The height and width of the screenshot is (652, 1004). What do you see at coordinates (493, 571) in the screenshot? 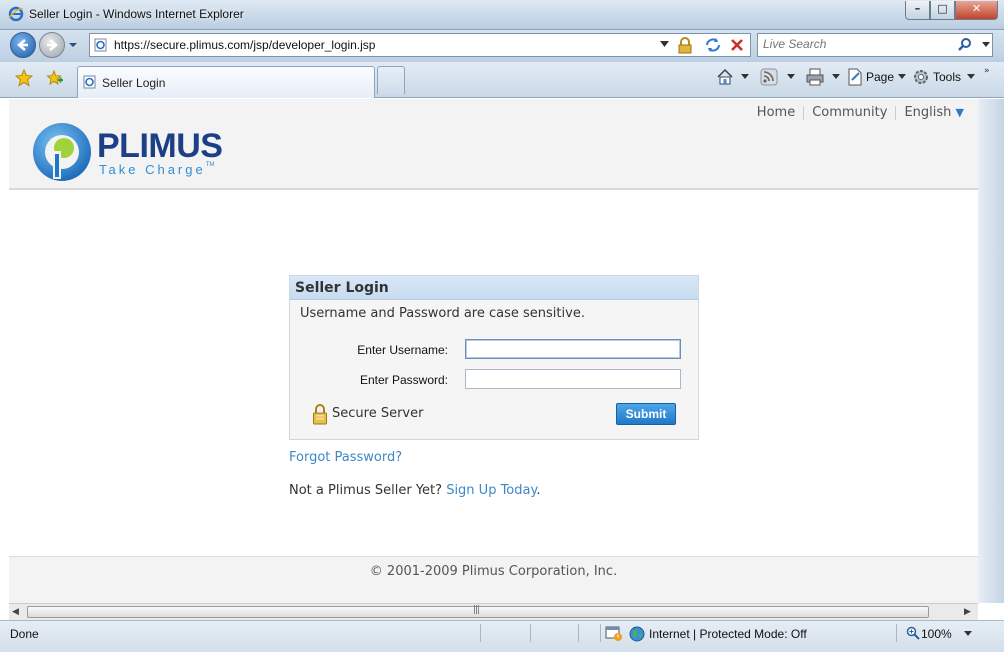
I see `copyright-text: © 2001-2009 Plimus Corporation, Inc.` at bounding box center [493, 571].